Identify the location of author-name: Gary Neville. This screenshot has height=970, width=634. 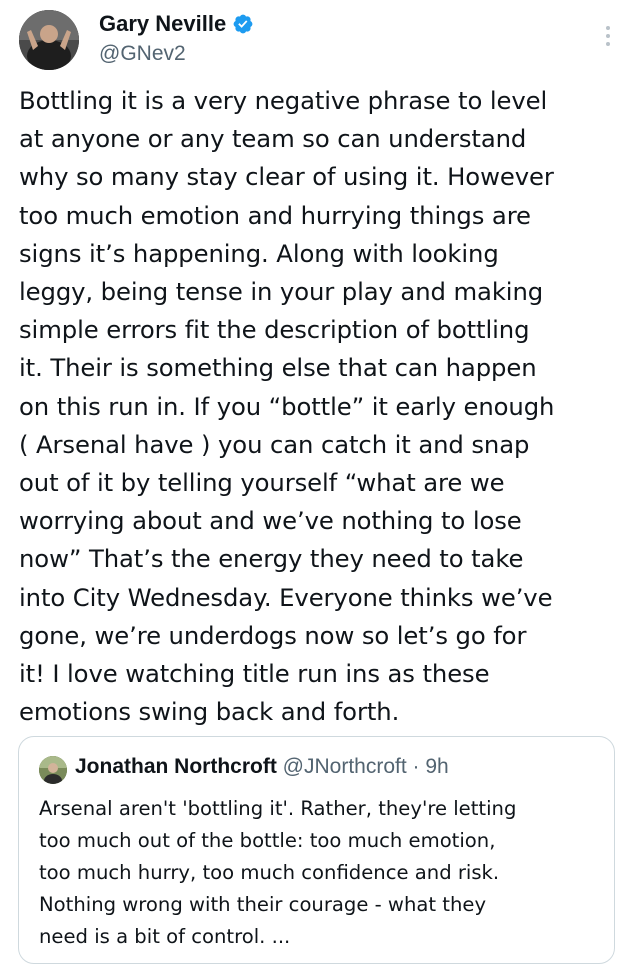
(162, 24).